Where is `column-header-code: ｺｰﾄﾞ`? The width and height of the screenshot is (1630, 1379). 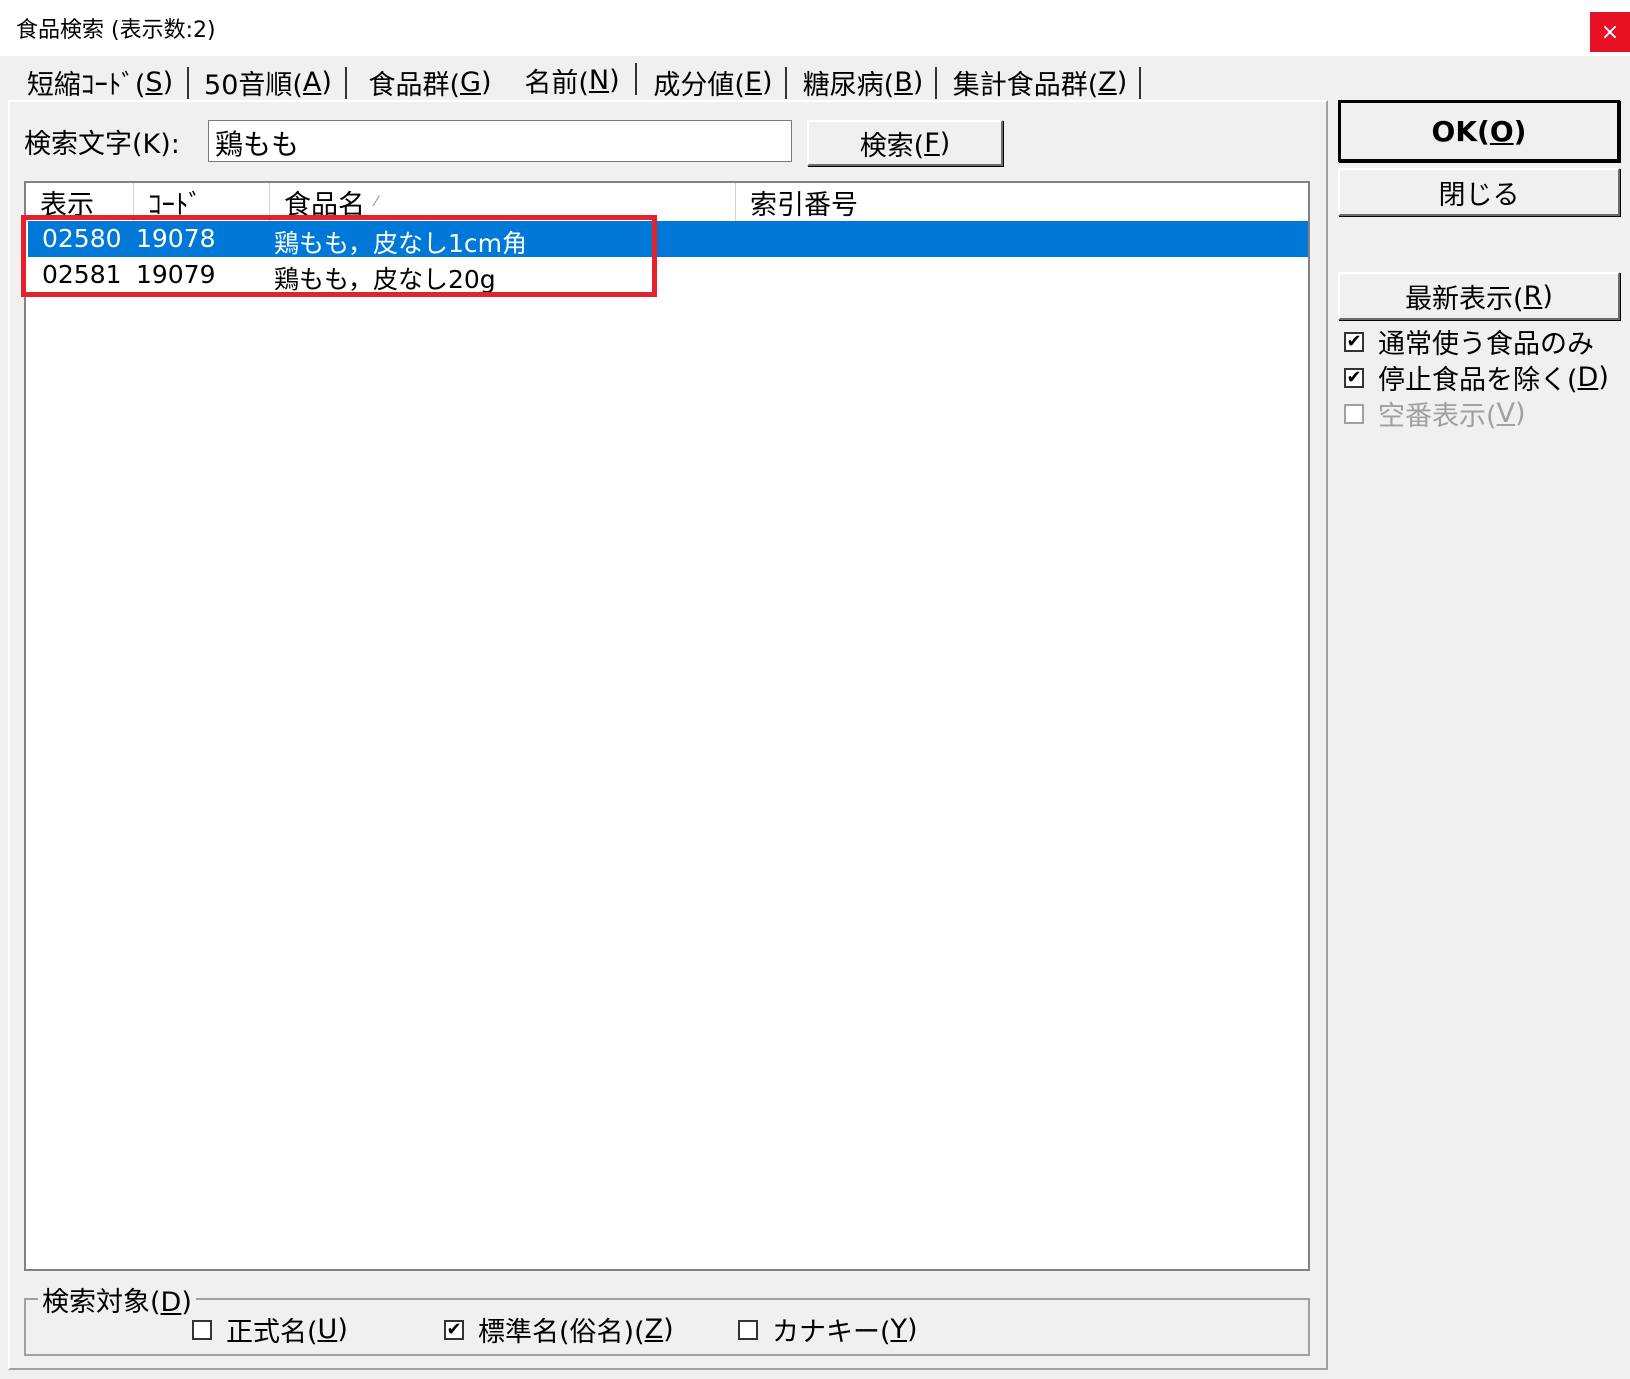
column-header-code: ｺｰﾄﾞ is located at coordinates (202, 202).